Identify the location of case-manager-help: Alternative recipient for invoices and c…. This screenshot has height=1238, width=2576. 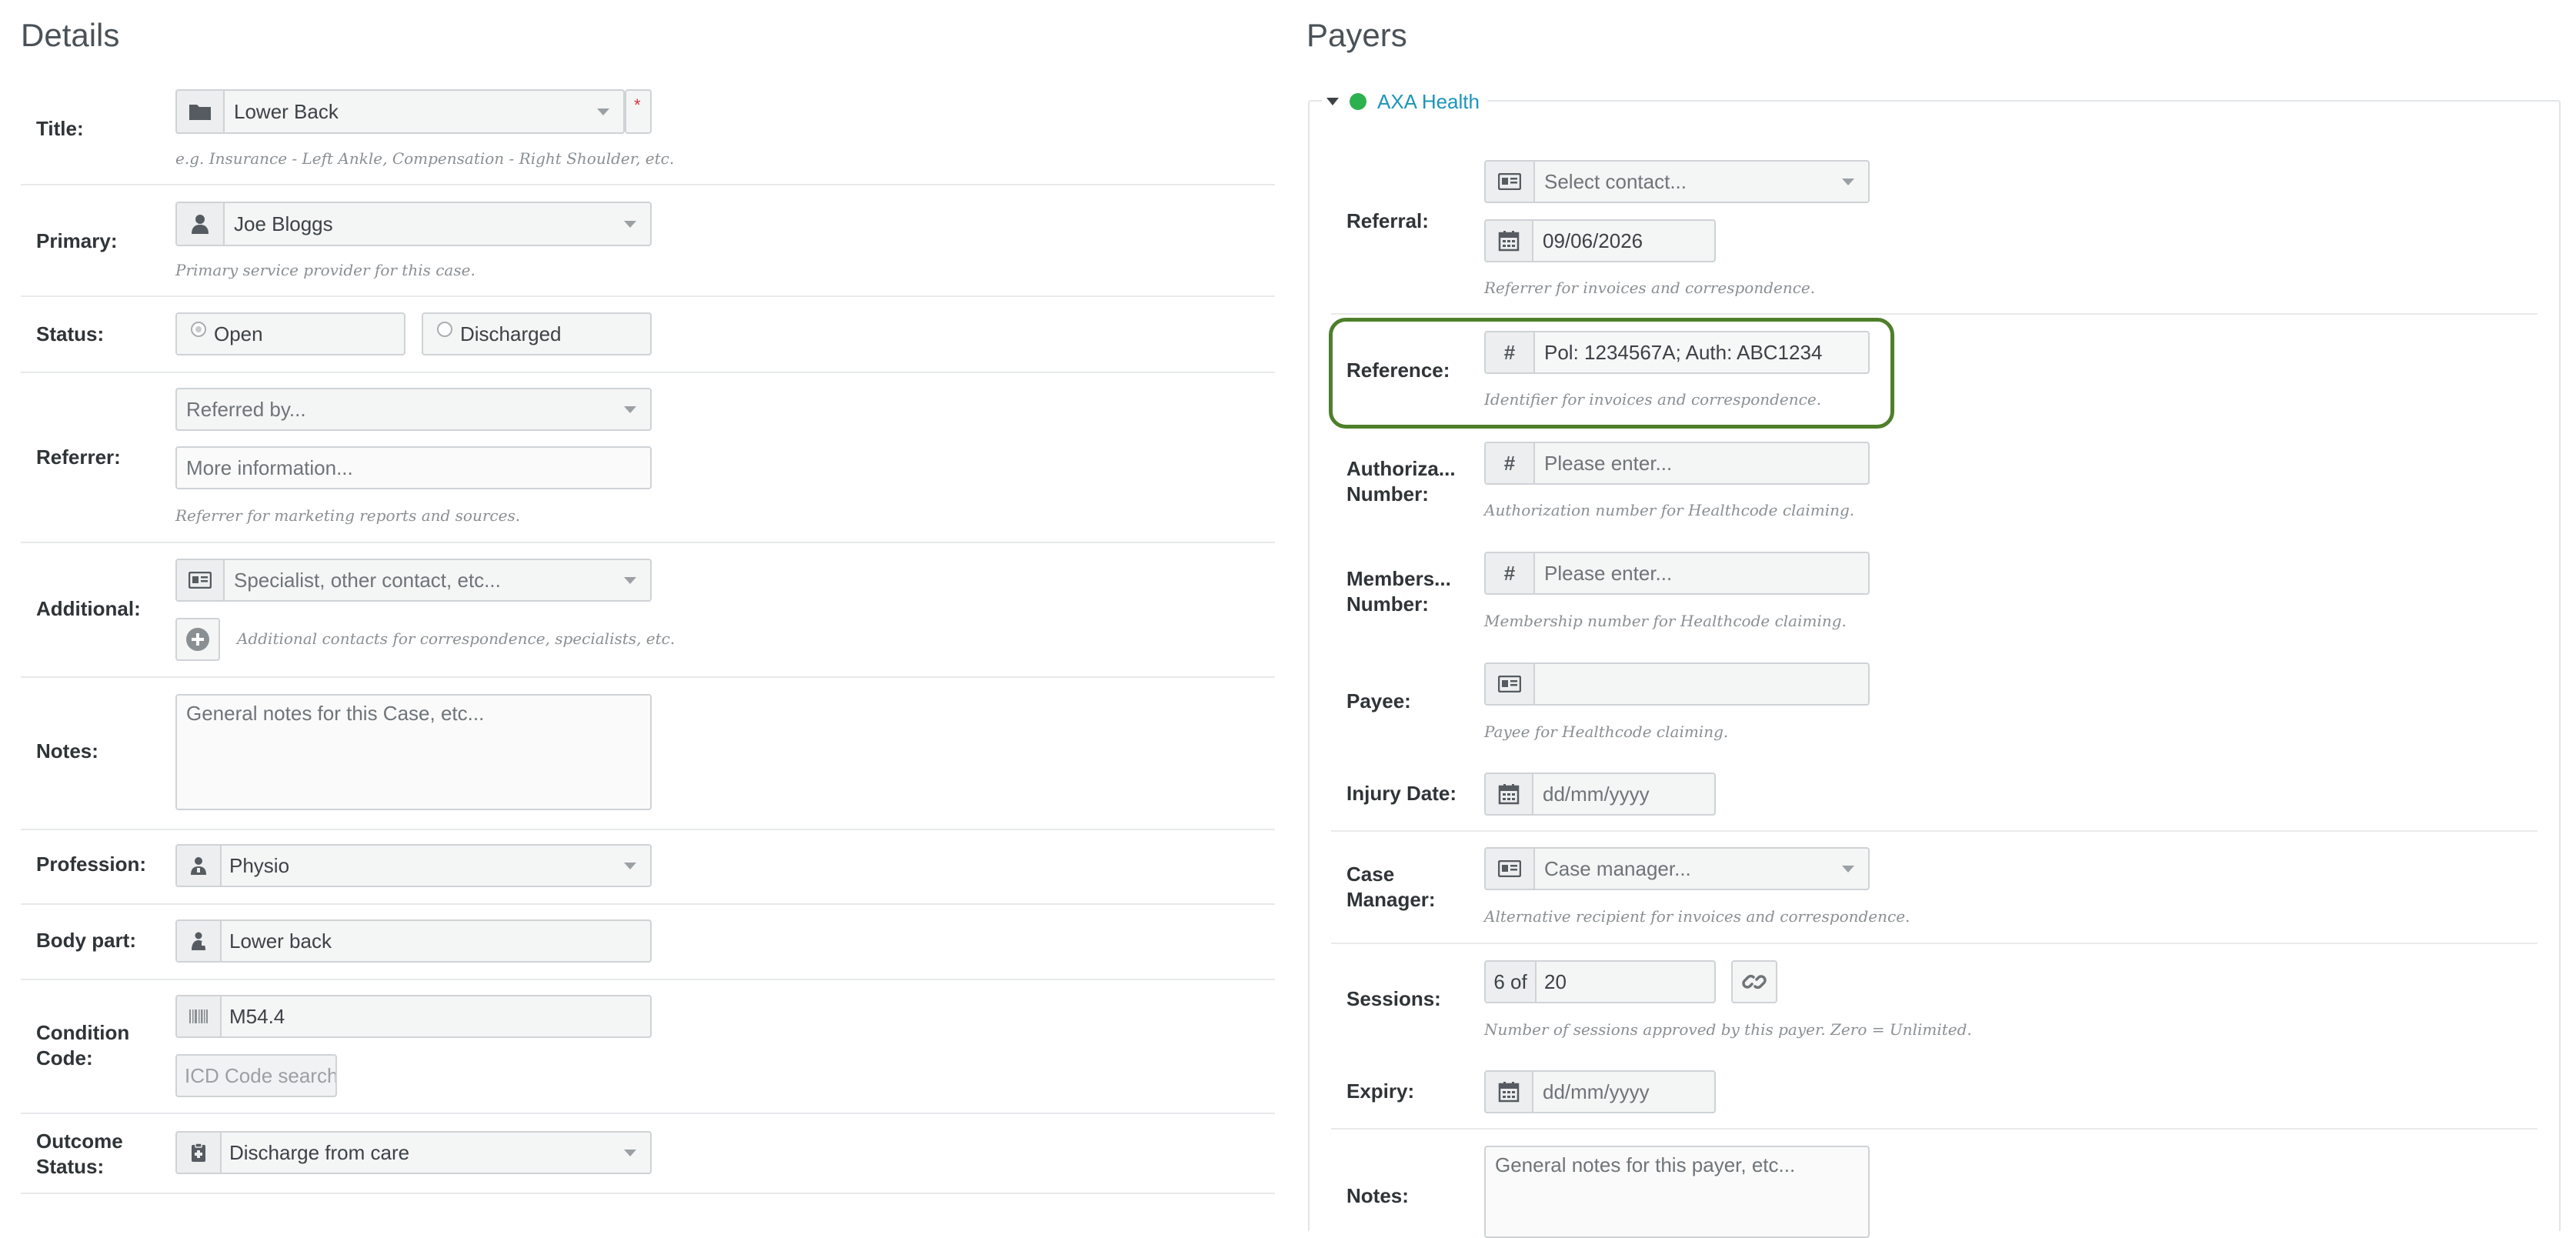
(1697, 917).